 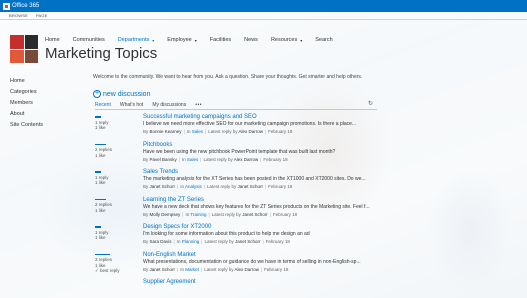 I want to click on sidebar-item-home: Home, so click(x=26, y=81).